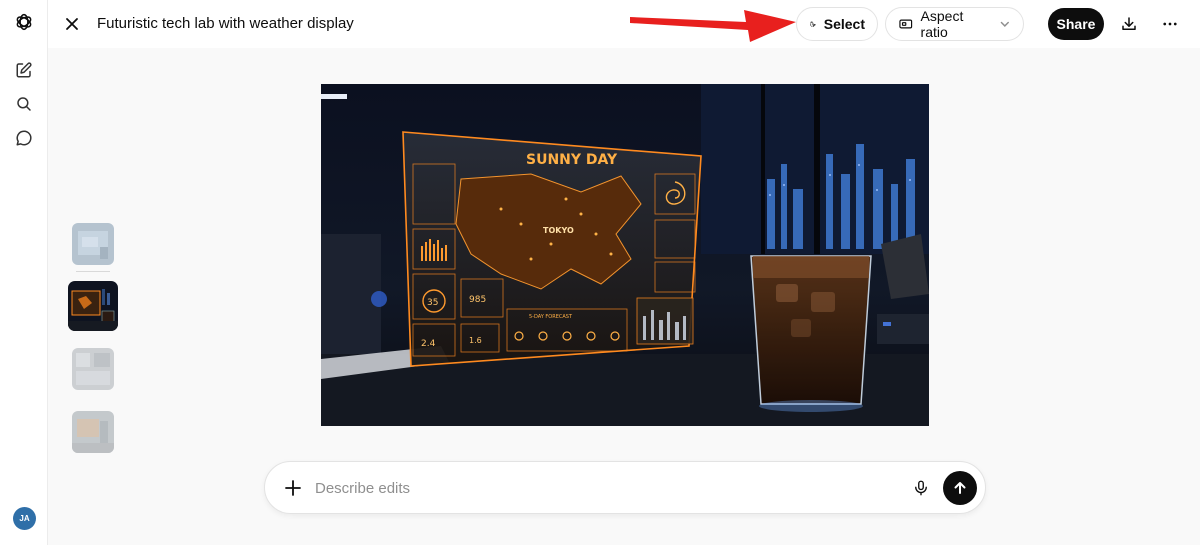 This screenshot has height=545, width=1200. I want to click on aspect-ratio-button: Aspect ratio, so click(954, 24).